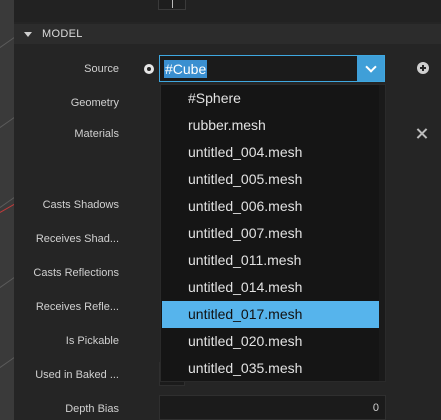 The image size is (441, 420). I want to click on dropdown-option: untitled_011.mesh, so click(271, 260).